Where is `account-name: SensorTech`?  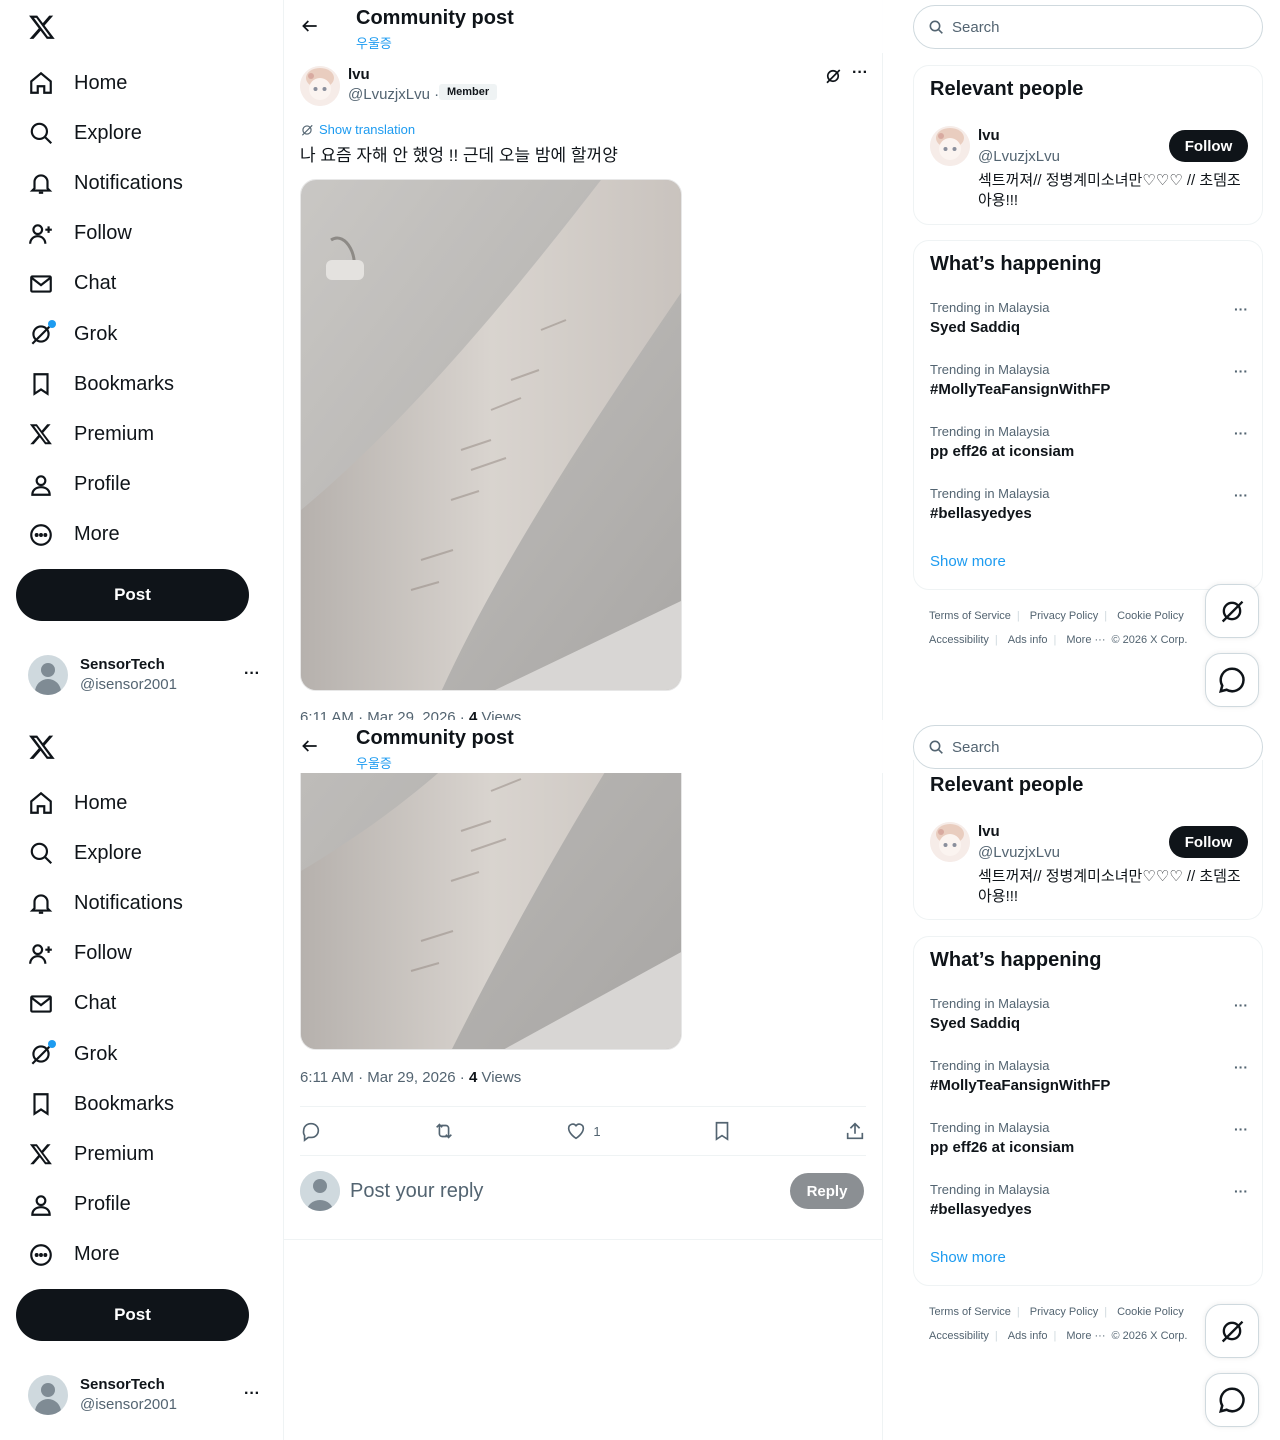 account-name: SensorTech is located at coordinates (122, 1384).